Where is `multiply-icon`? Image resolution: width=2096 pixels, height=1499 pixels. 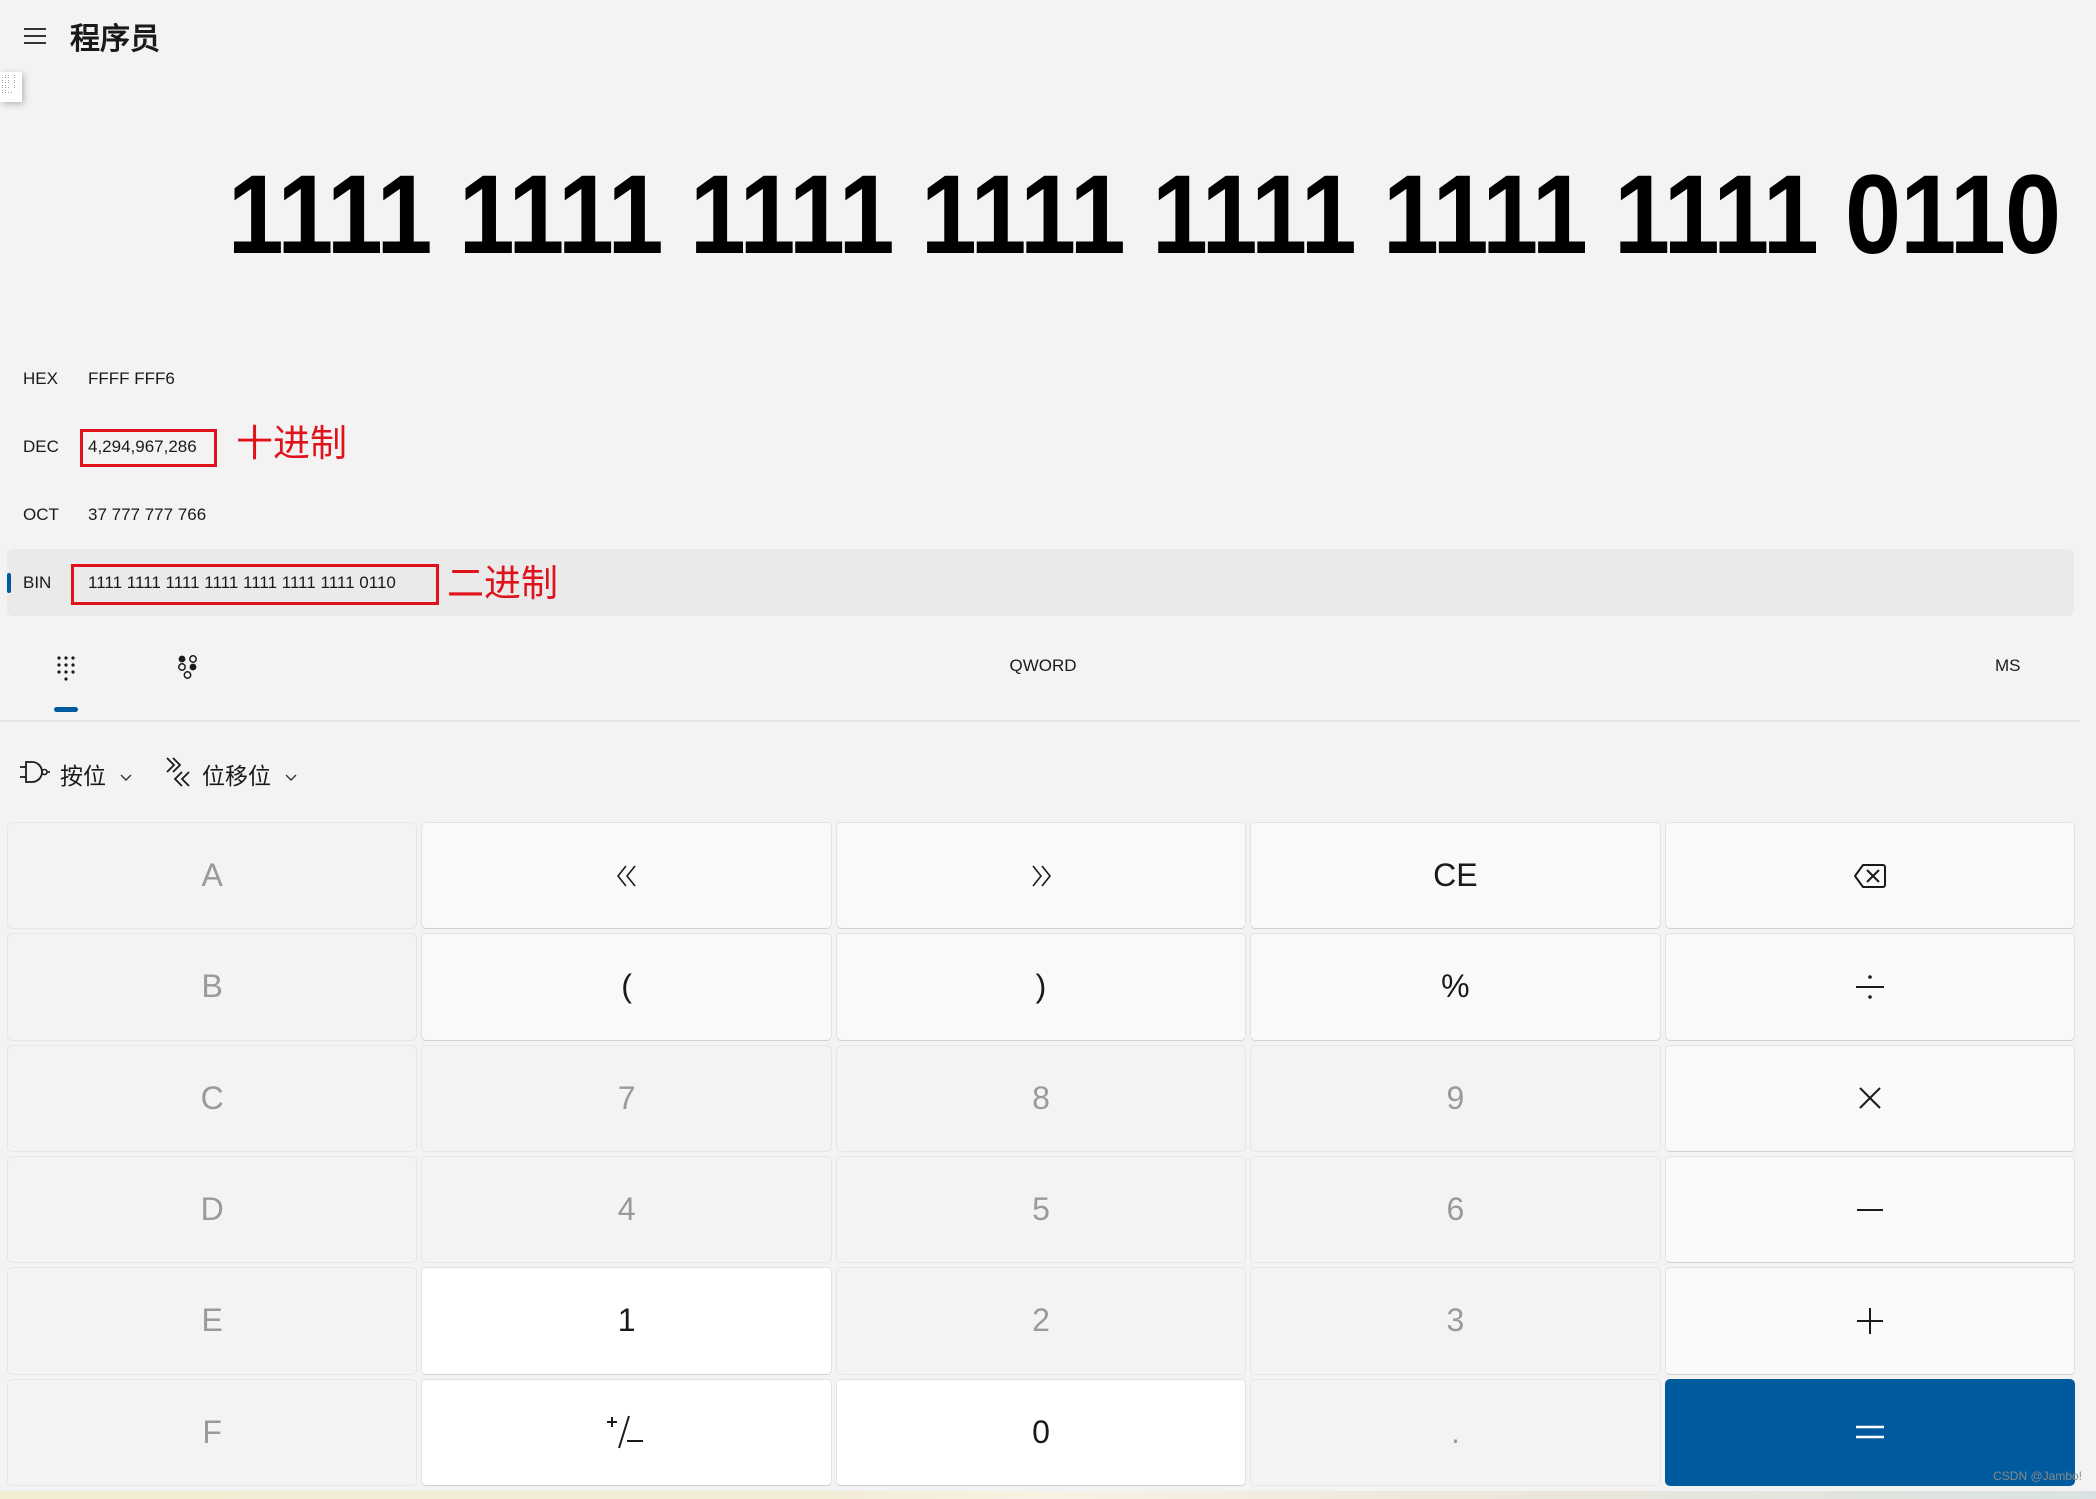
multiply-icon is located at coordinates (1870, 1098).